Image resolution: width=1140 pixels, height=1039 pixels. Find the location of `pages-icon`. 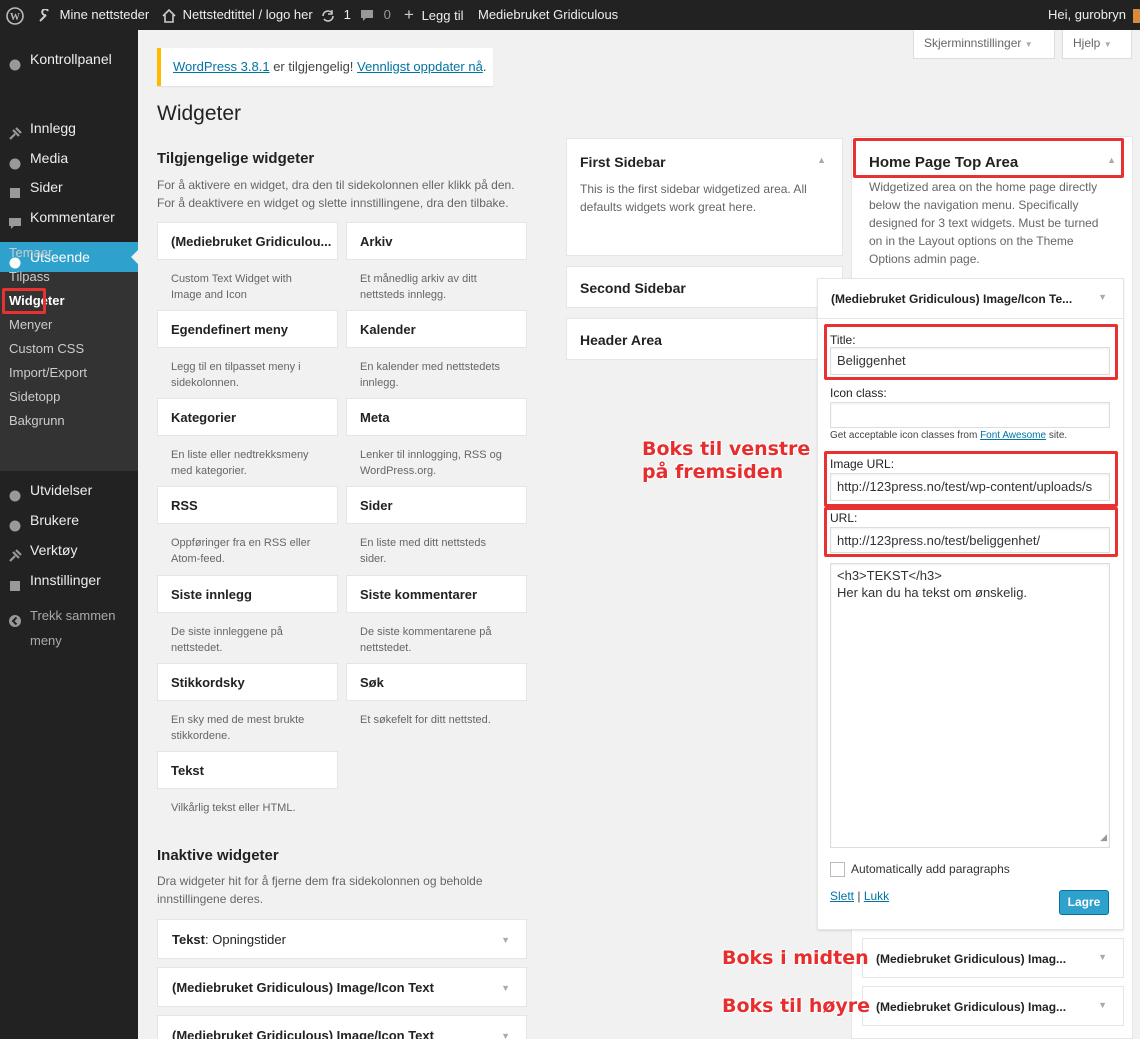

pages-icon is located at coordinates (15, 189).